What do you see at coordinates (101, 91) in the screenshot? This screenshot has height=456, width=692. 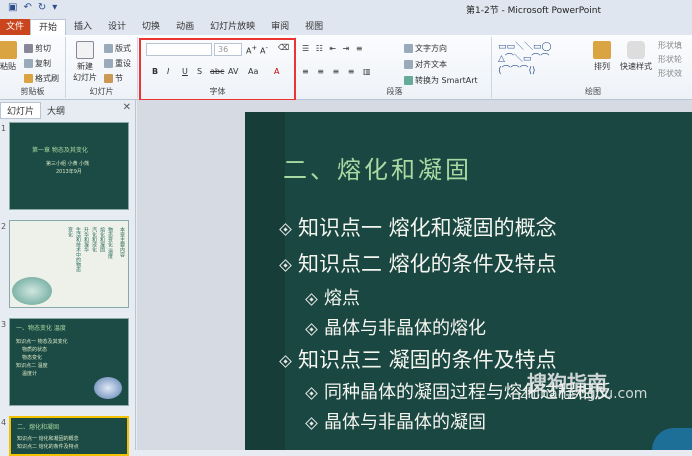 I see `slides-label: 幻灯片` at bounding box center [101, 91].